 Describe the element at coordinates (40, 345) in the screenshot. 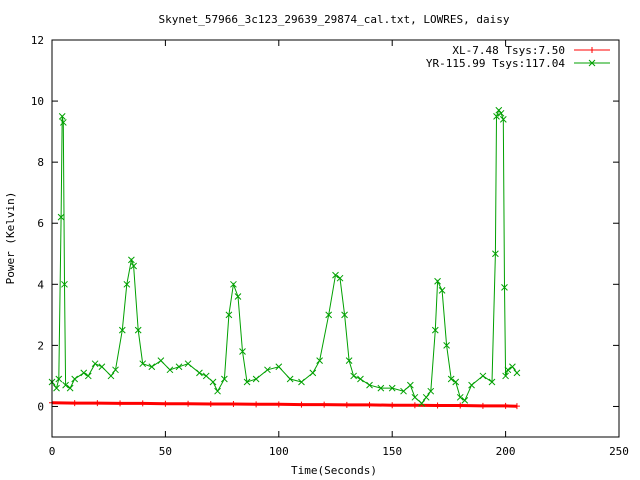

I see `y-tick-label: 2` at that location.